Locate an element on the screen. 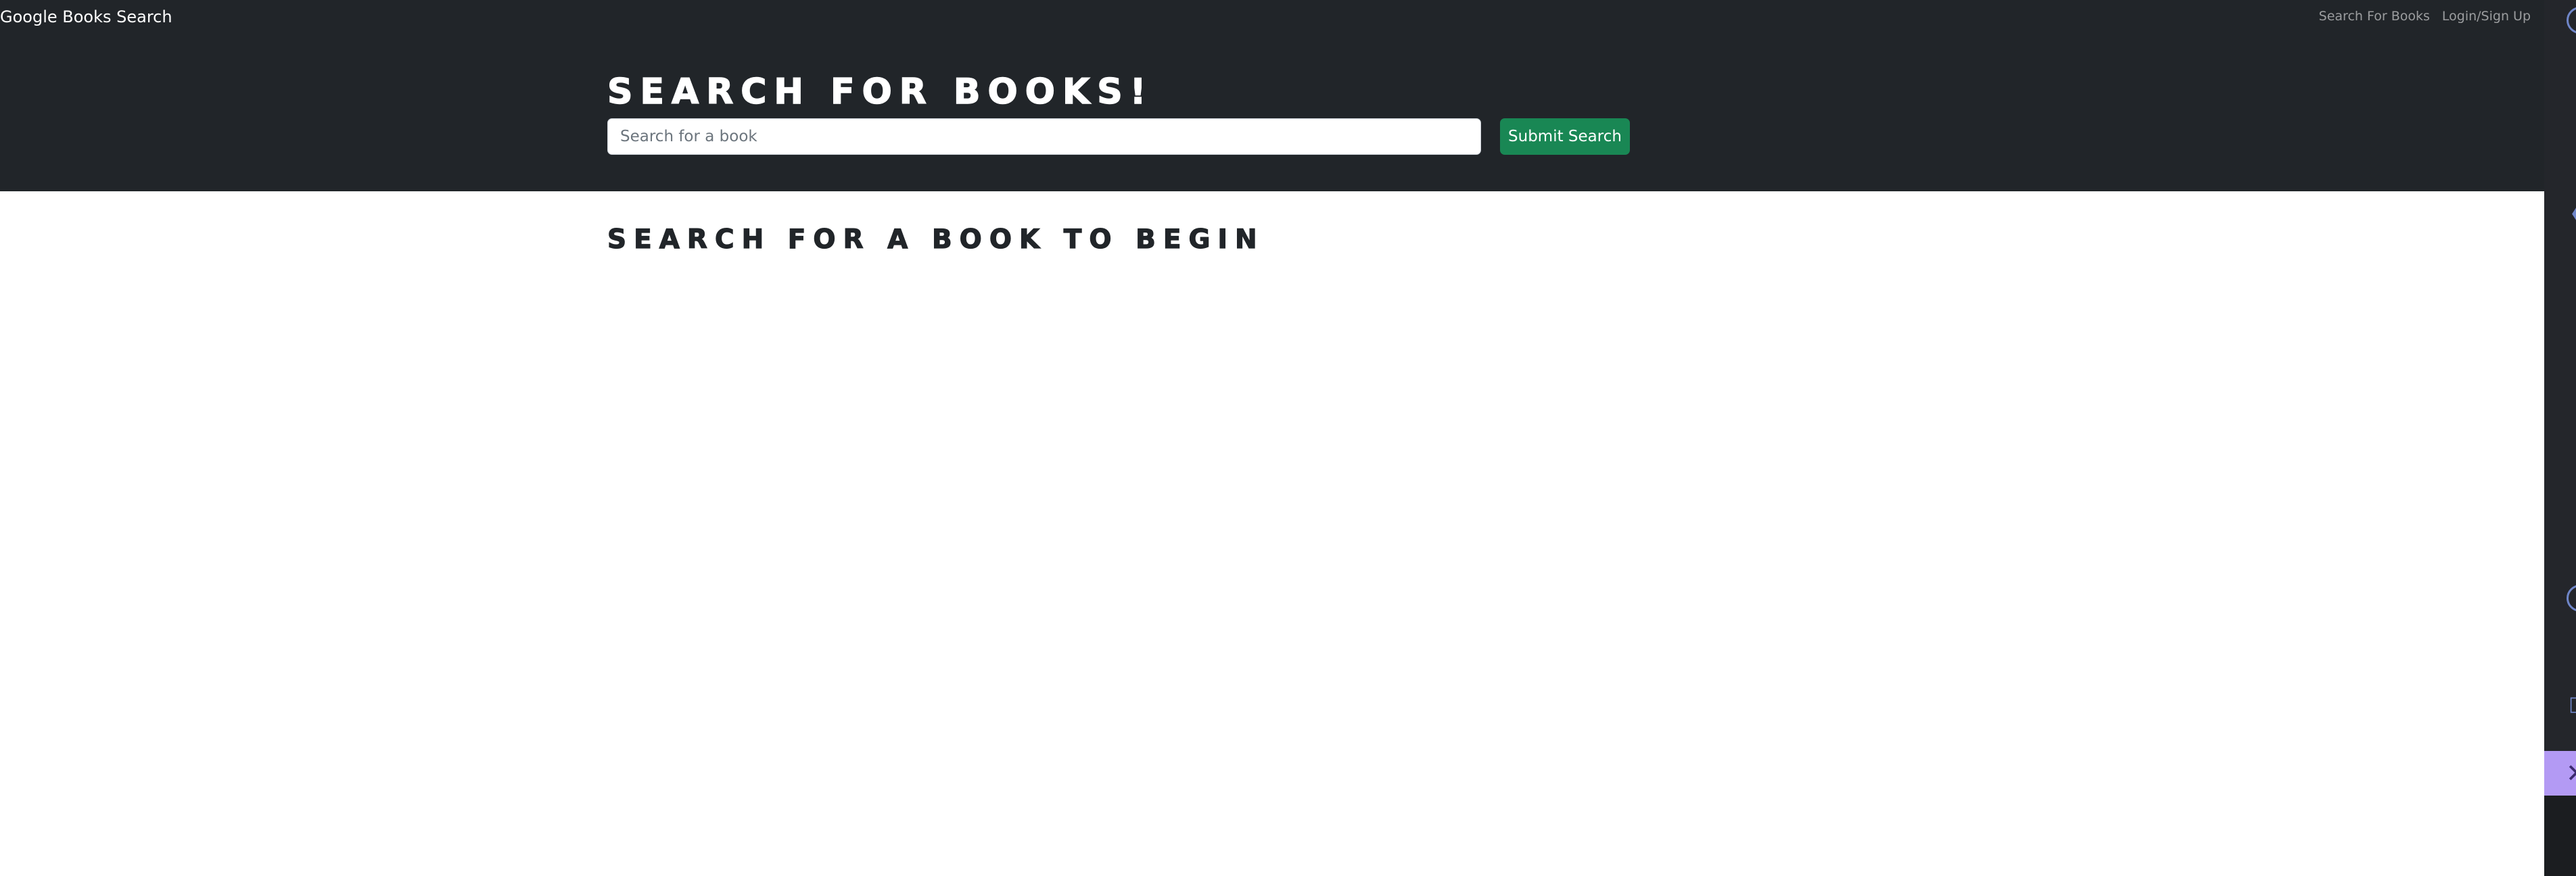 The height and width of the screenshot is (876, 2576). panel-icon: ▯ is located at coordinates (2572, 704).